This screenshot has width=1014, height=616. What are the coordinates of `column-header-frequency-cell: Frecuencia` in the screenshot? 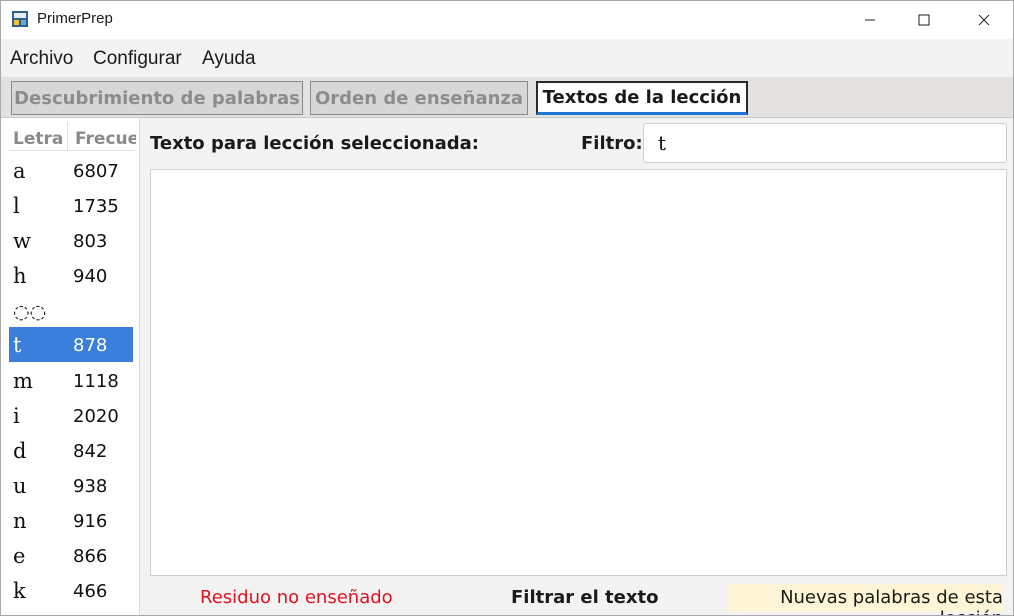 It's located at (101, 136).